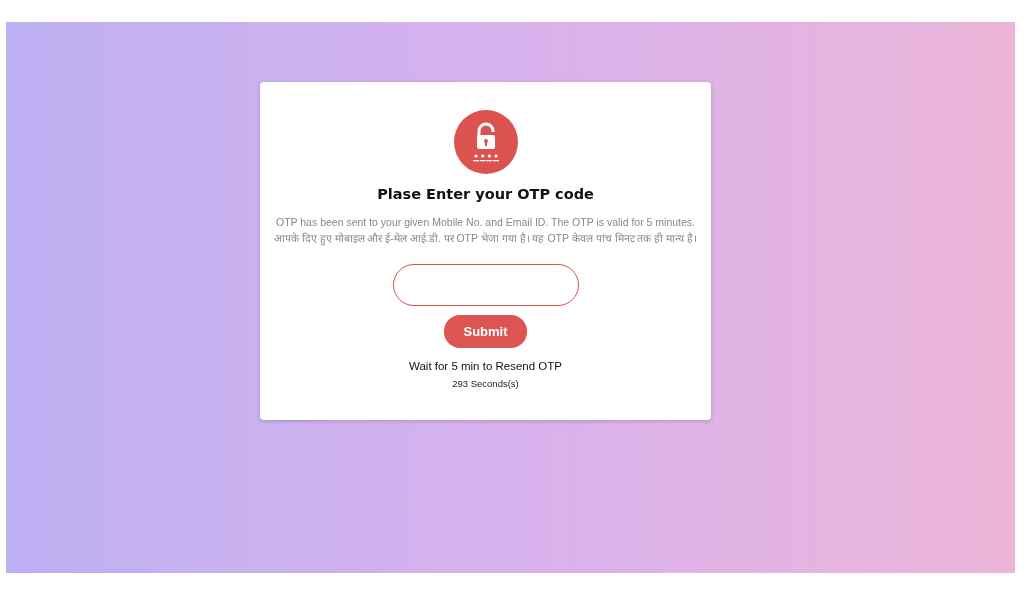 The image size is (1024, 613). Describe the element at coordinates (485, 142) in the screenshot. I see `padlock-icon` at that location.